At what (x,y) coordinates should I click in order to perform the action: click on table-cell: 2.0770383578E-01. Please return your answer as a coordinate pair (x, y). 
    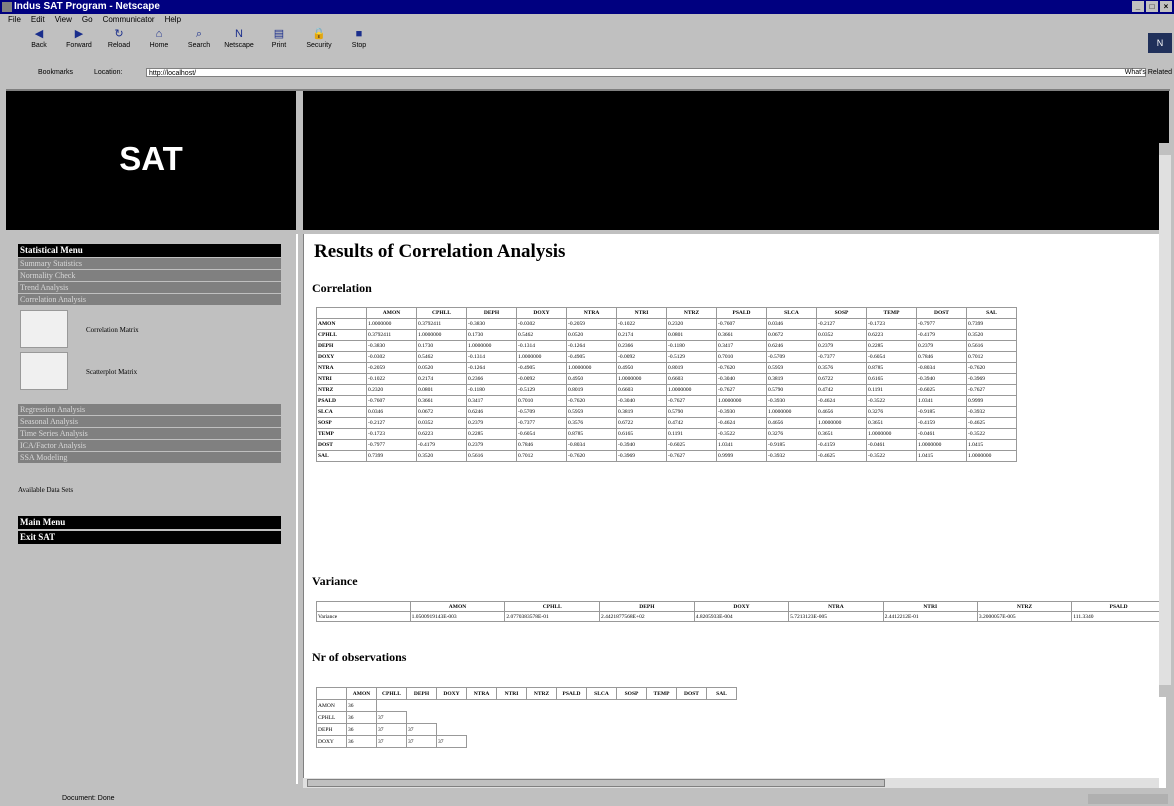
    Looking at the image, I should click on (552, 616).